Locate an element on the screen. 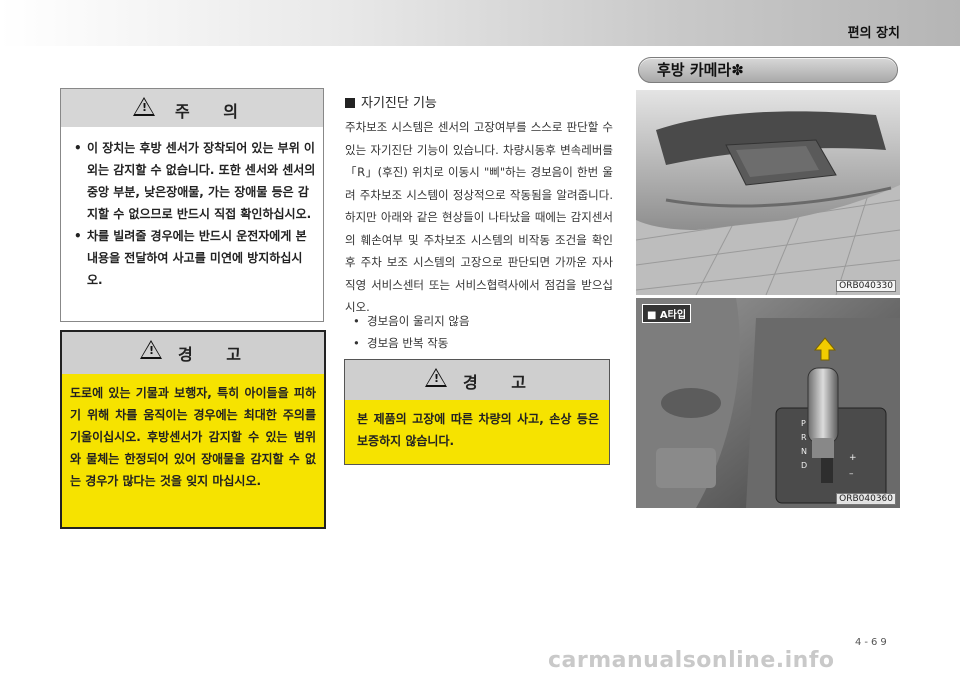 The height and width of the screenshot is (676, 960). rear-car-illustration is located at coordinates (768, 192).